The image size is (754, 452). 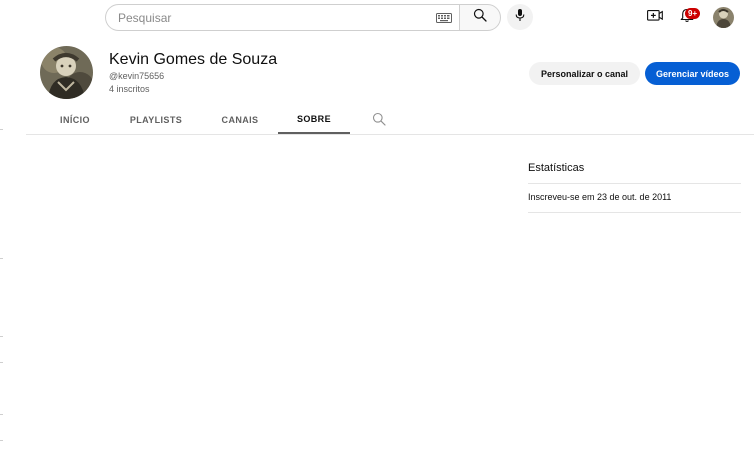 What do you see at coordinates (693, 13) in the screenshot?
I see `notification-count-badge: 9+` at bounding box center [693, 13].